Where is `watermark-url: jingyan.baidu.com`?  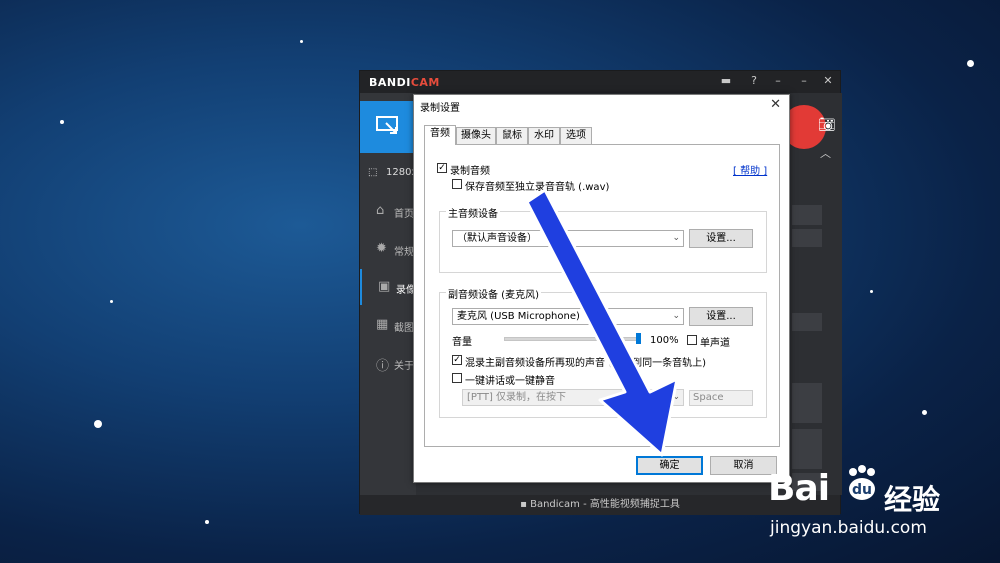
watermark-url: jingyan.baidu.com is located at coordinates (848, 528).